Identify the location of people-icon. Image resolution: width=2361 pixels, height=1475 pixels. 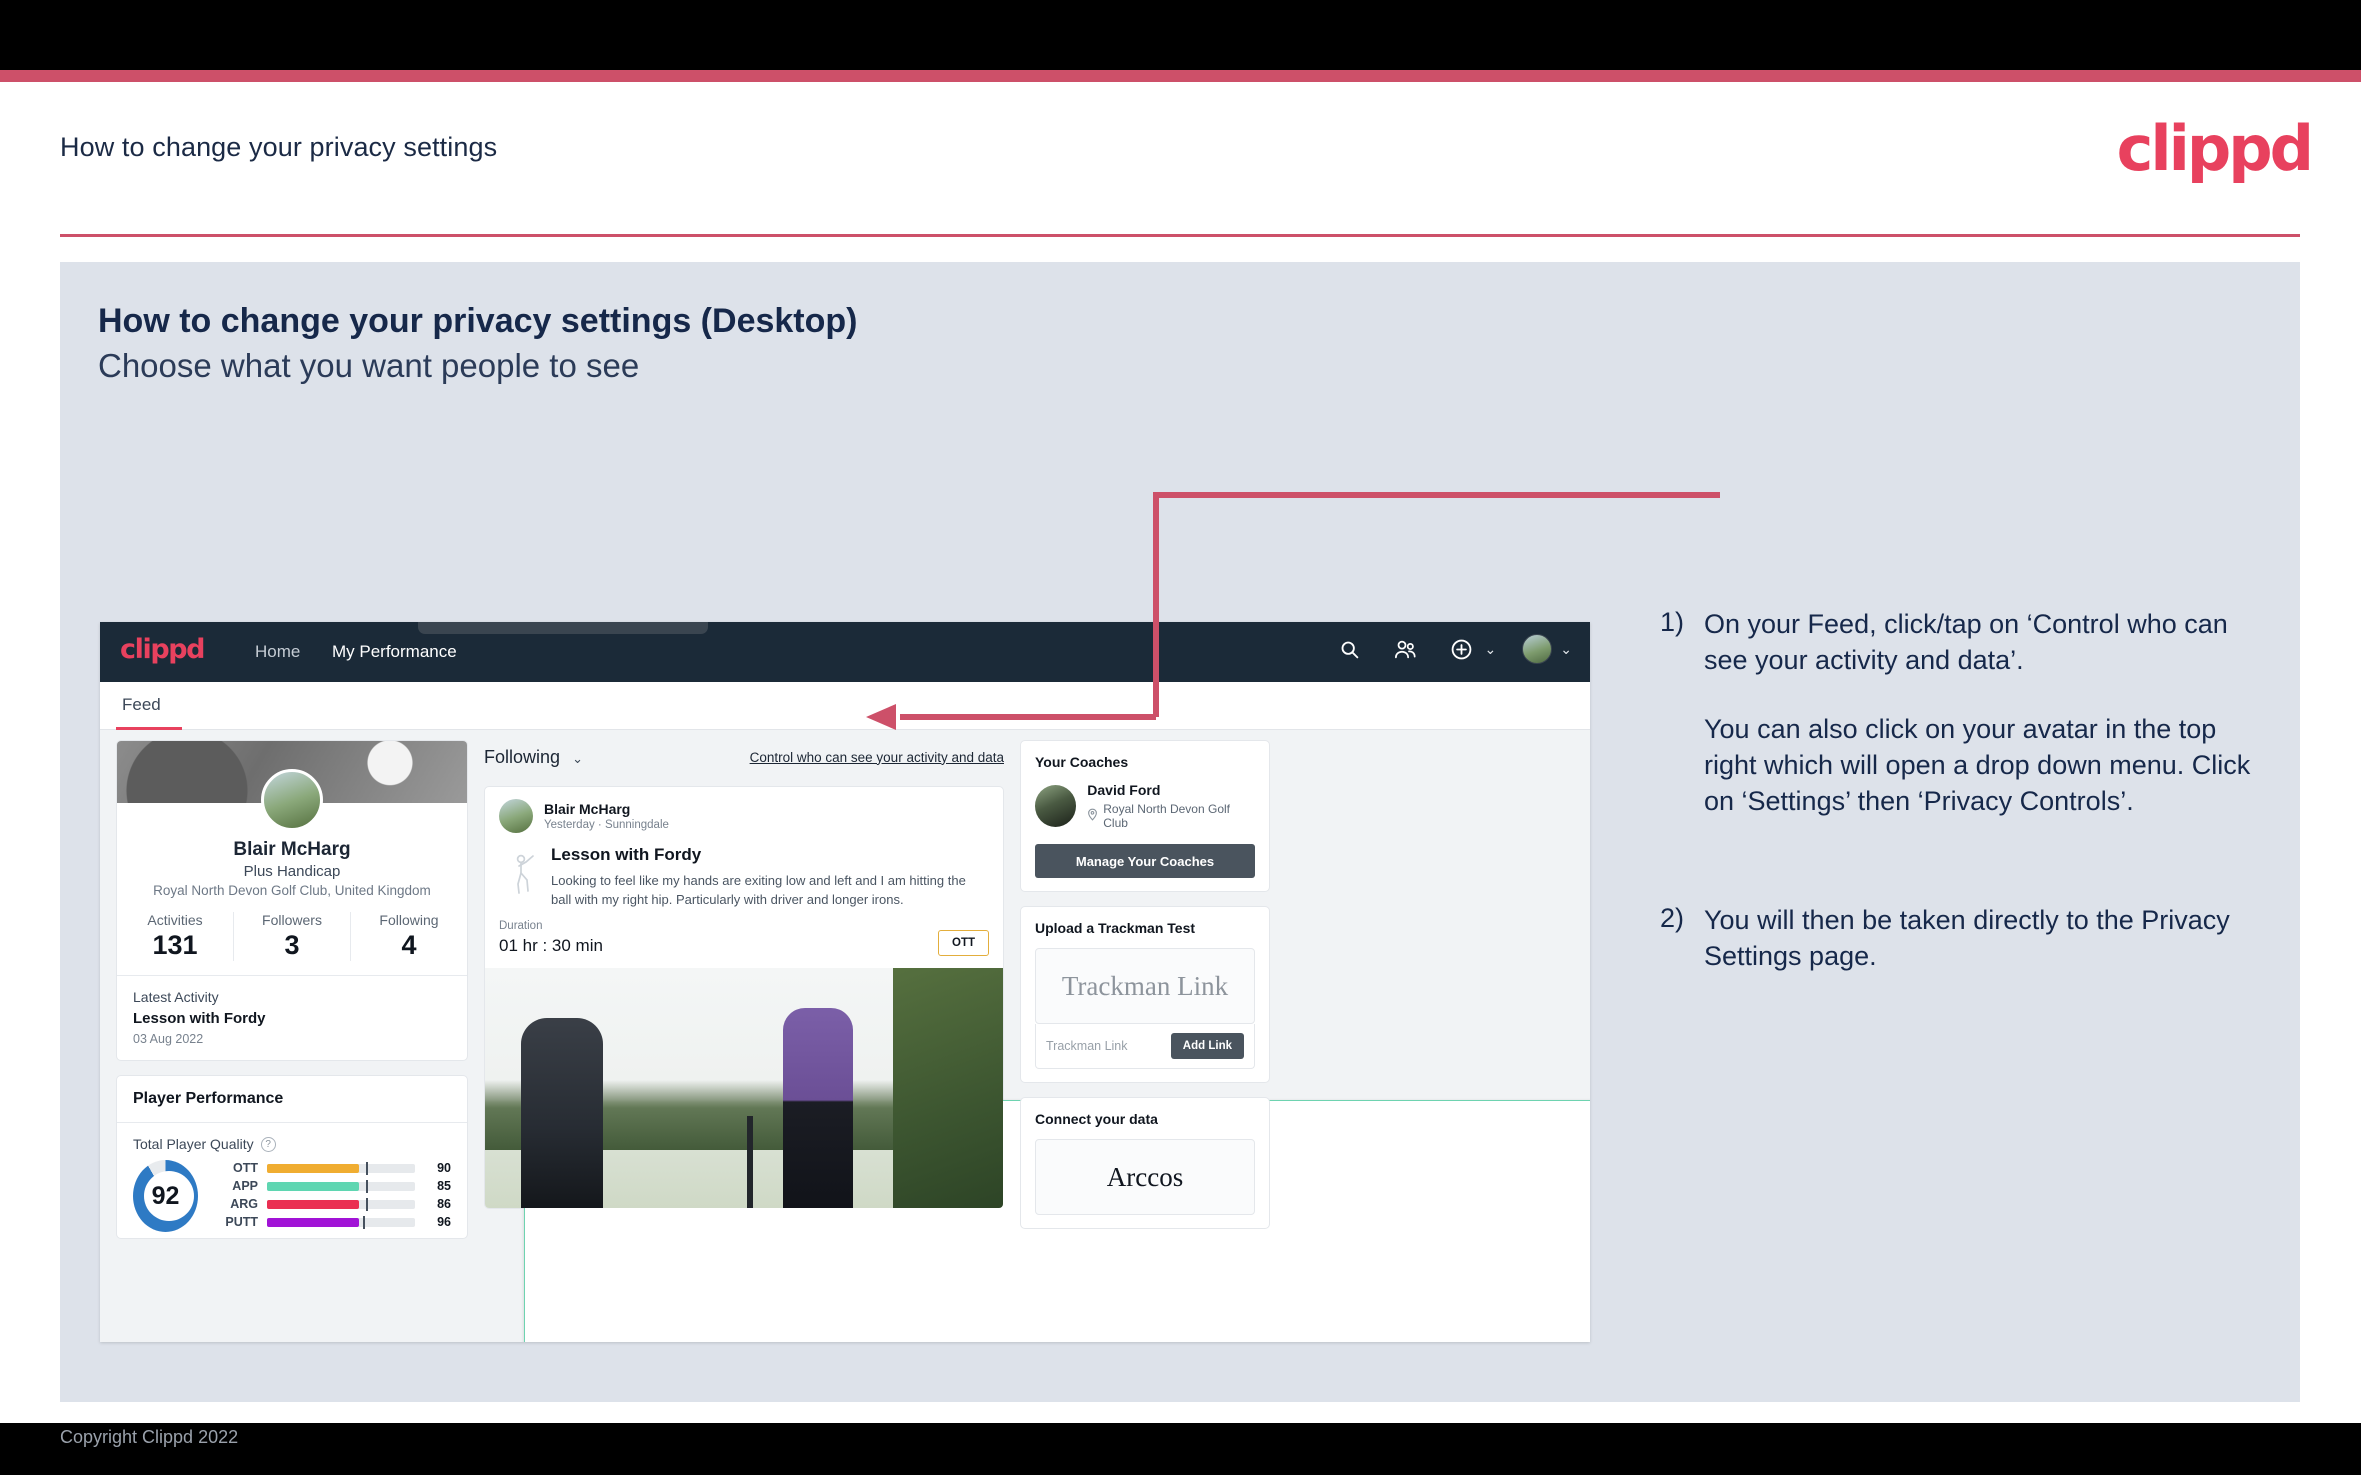
(1406, 649).